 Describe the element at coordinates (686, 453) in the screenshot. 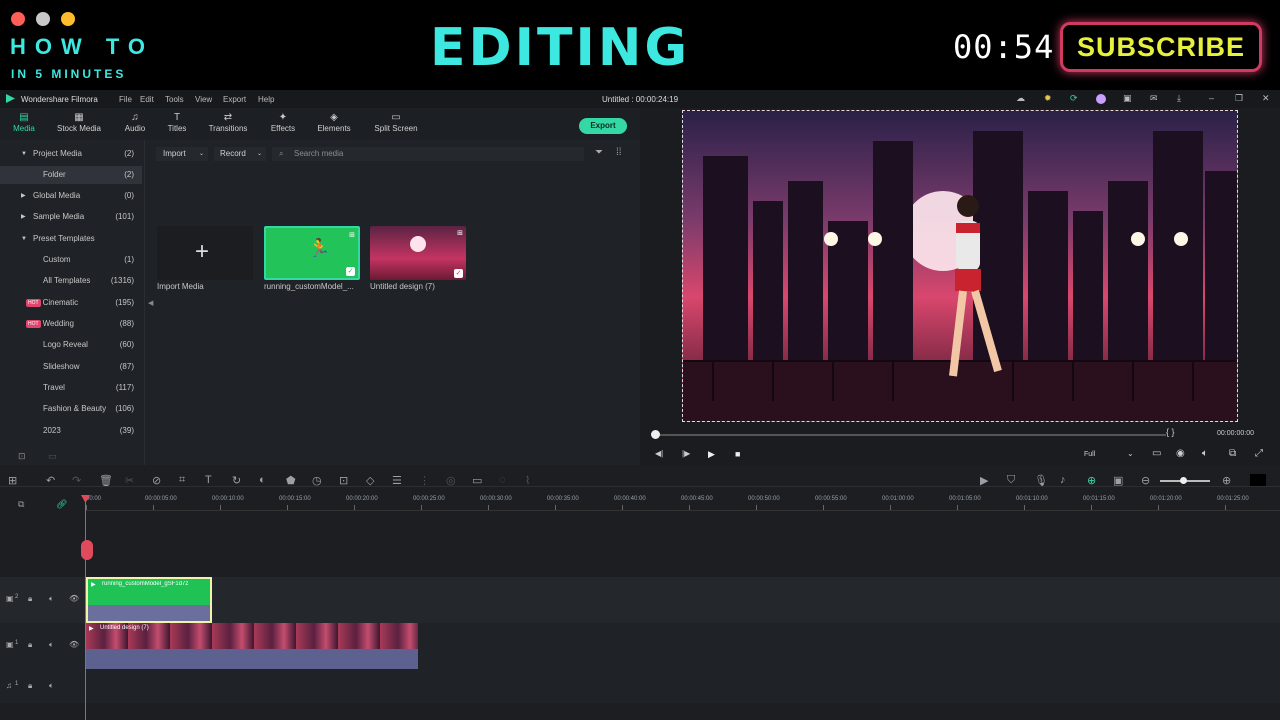

I see `play-frame-icon: |▶` at that location.